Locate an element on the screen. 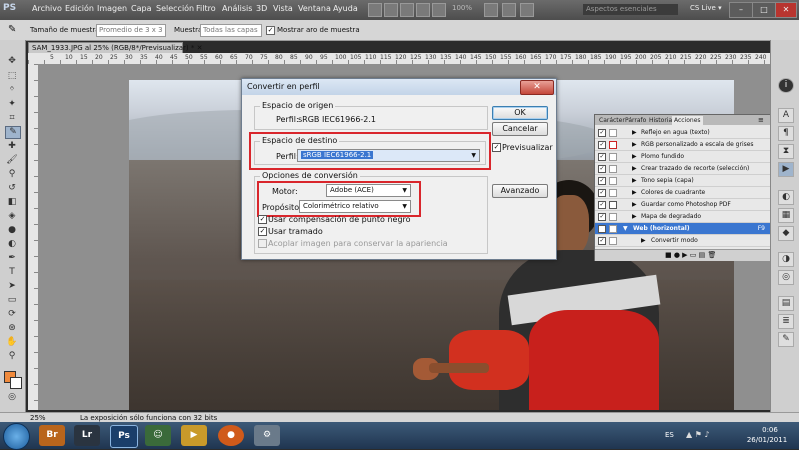  panel-menu-icon: ≡ is located at coordinates (761, 120).